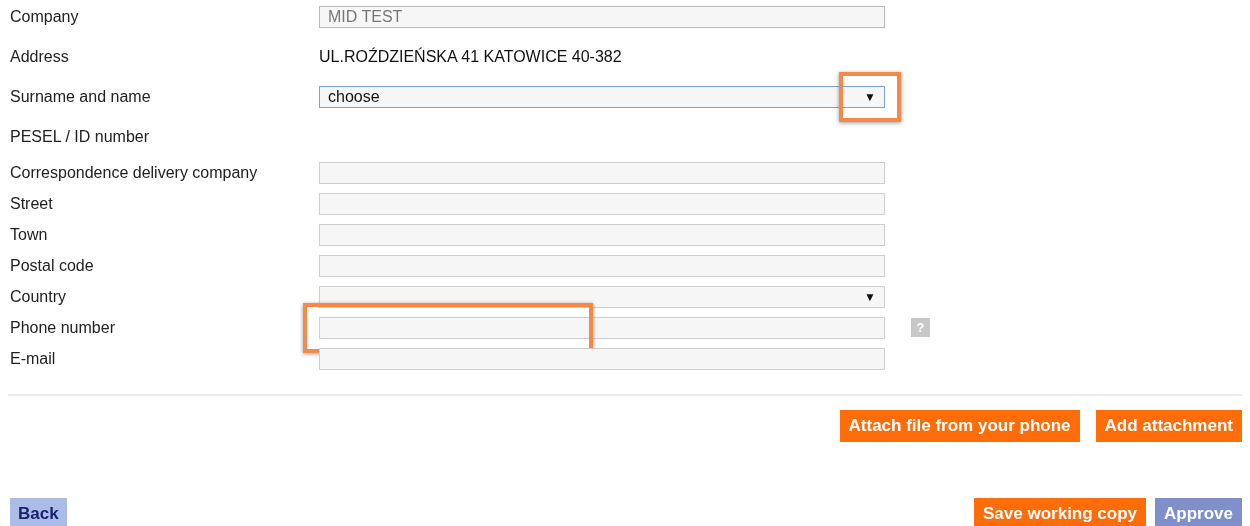 Image resolution: width=1250 pixels, height=526 pixels. Describe the element at coordinates (959, 426) in the screenshot. I see `attach-button: Attach file from your phone` at that location.